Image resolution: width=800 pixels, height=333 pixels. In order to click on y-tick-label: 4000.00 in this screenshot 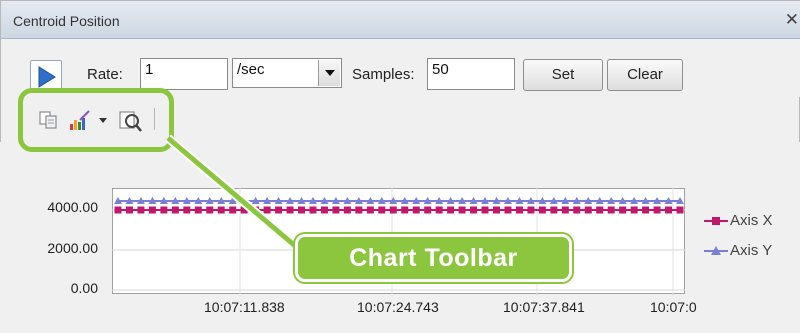, I will do `click(72, 207)`.